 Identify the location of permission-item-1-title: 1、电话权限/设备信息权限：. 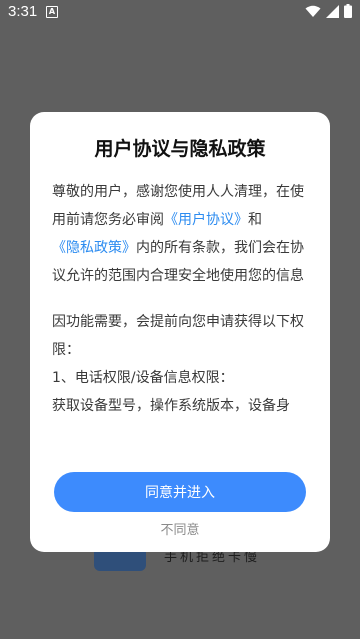
(143, 378).